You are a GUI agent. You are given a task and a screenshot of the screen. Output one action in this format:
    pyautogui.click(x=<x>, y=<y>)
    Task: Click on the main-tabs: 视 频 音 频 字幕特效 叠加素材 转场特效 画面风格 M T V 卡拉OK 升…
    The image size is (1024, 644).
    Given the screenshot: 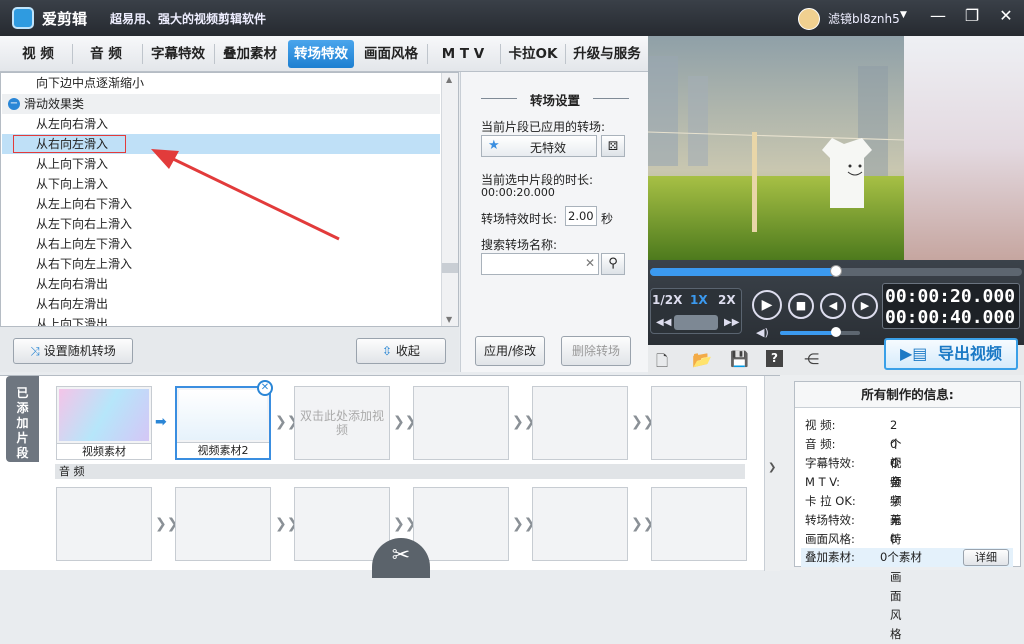 What is the action you would take?
    pyautogui.click(x=324, y=54)
    